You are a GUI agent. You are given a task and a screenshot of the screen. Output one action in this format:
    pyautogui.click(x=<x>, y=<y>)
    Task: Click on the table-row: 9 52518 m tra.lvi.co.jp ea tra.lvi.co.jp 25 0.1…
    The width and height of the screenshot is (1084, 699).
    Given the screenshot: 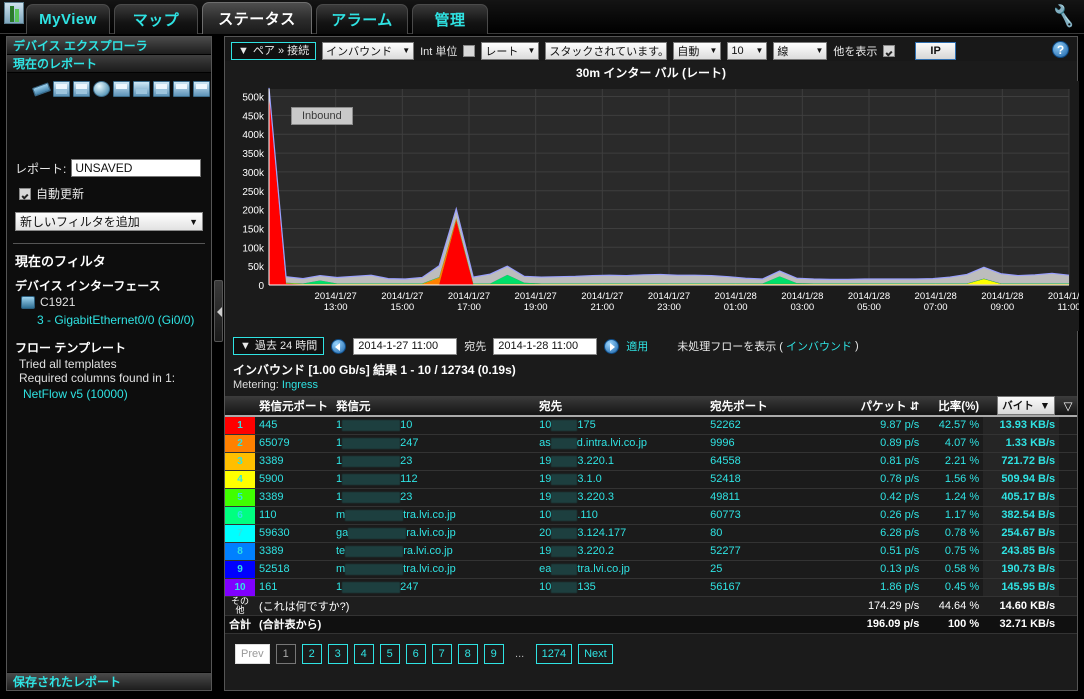 What is the action you would take?
    pyautogui.click(x=651, y=569)
    